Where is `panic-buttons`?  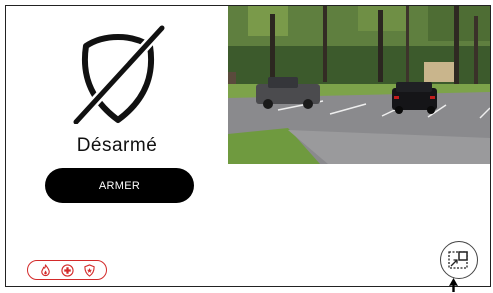
panic-buttons is located at coordinates (67, 270).